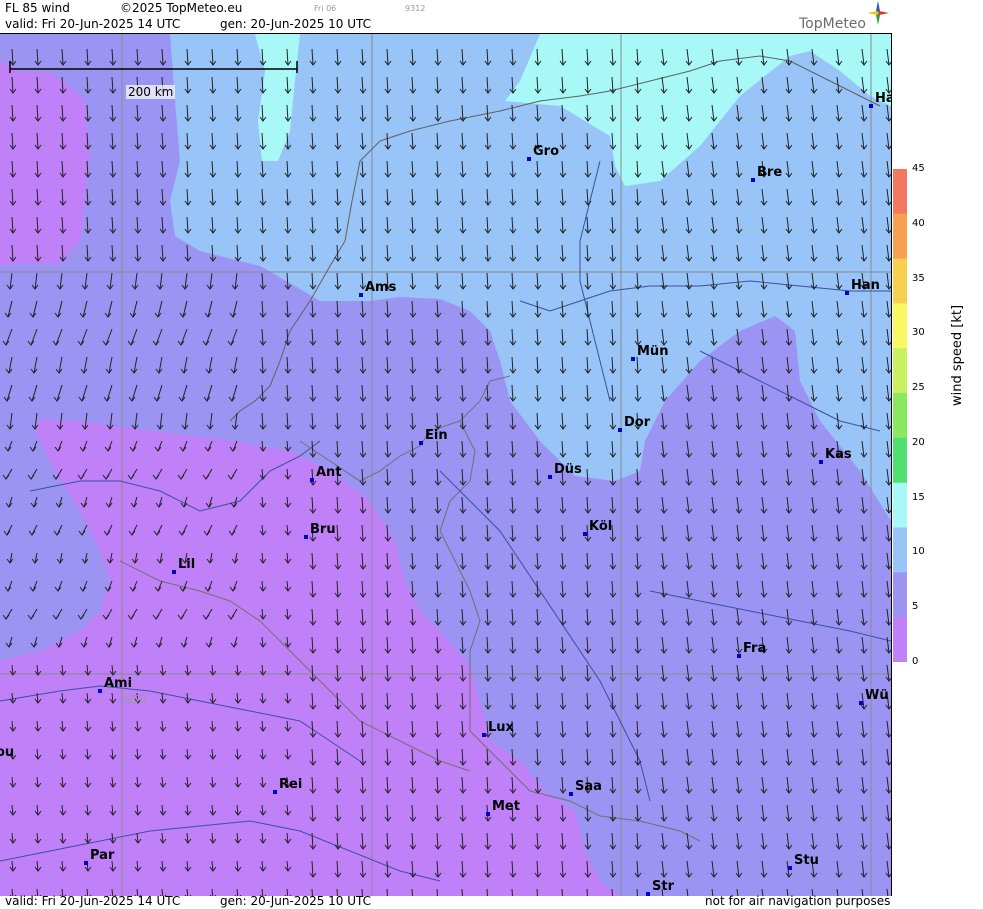  I want to click on topmeteo-logo: TopMeteo, so click(832, 24).